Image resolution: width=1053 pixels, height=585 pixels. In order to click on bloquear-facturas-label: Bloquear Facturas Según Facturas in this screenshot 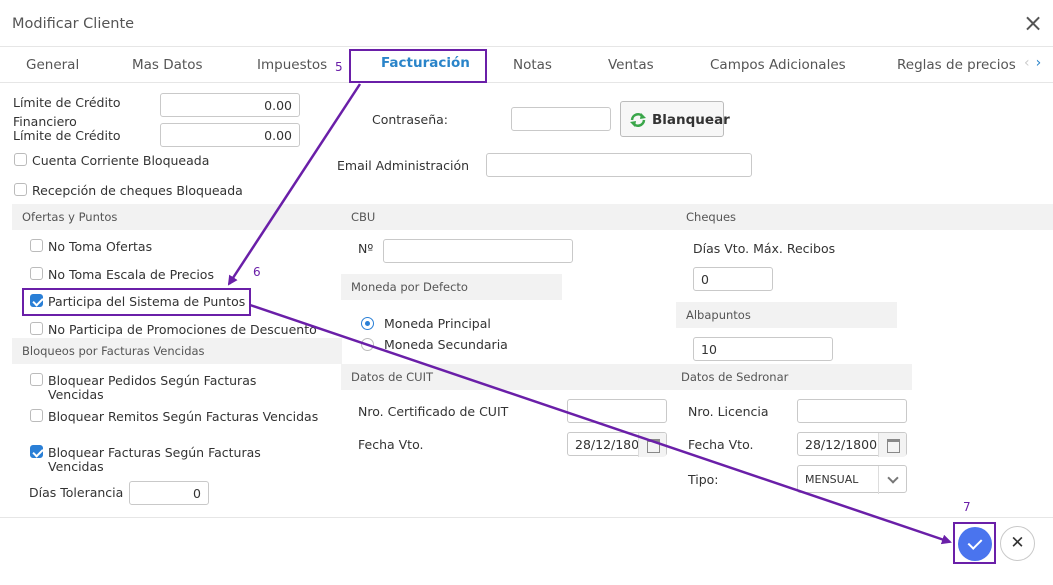, I will do `click(154, 452)`.